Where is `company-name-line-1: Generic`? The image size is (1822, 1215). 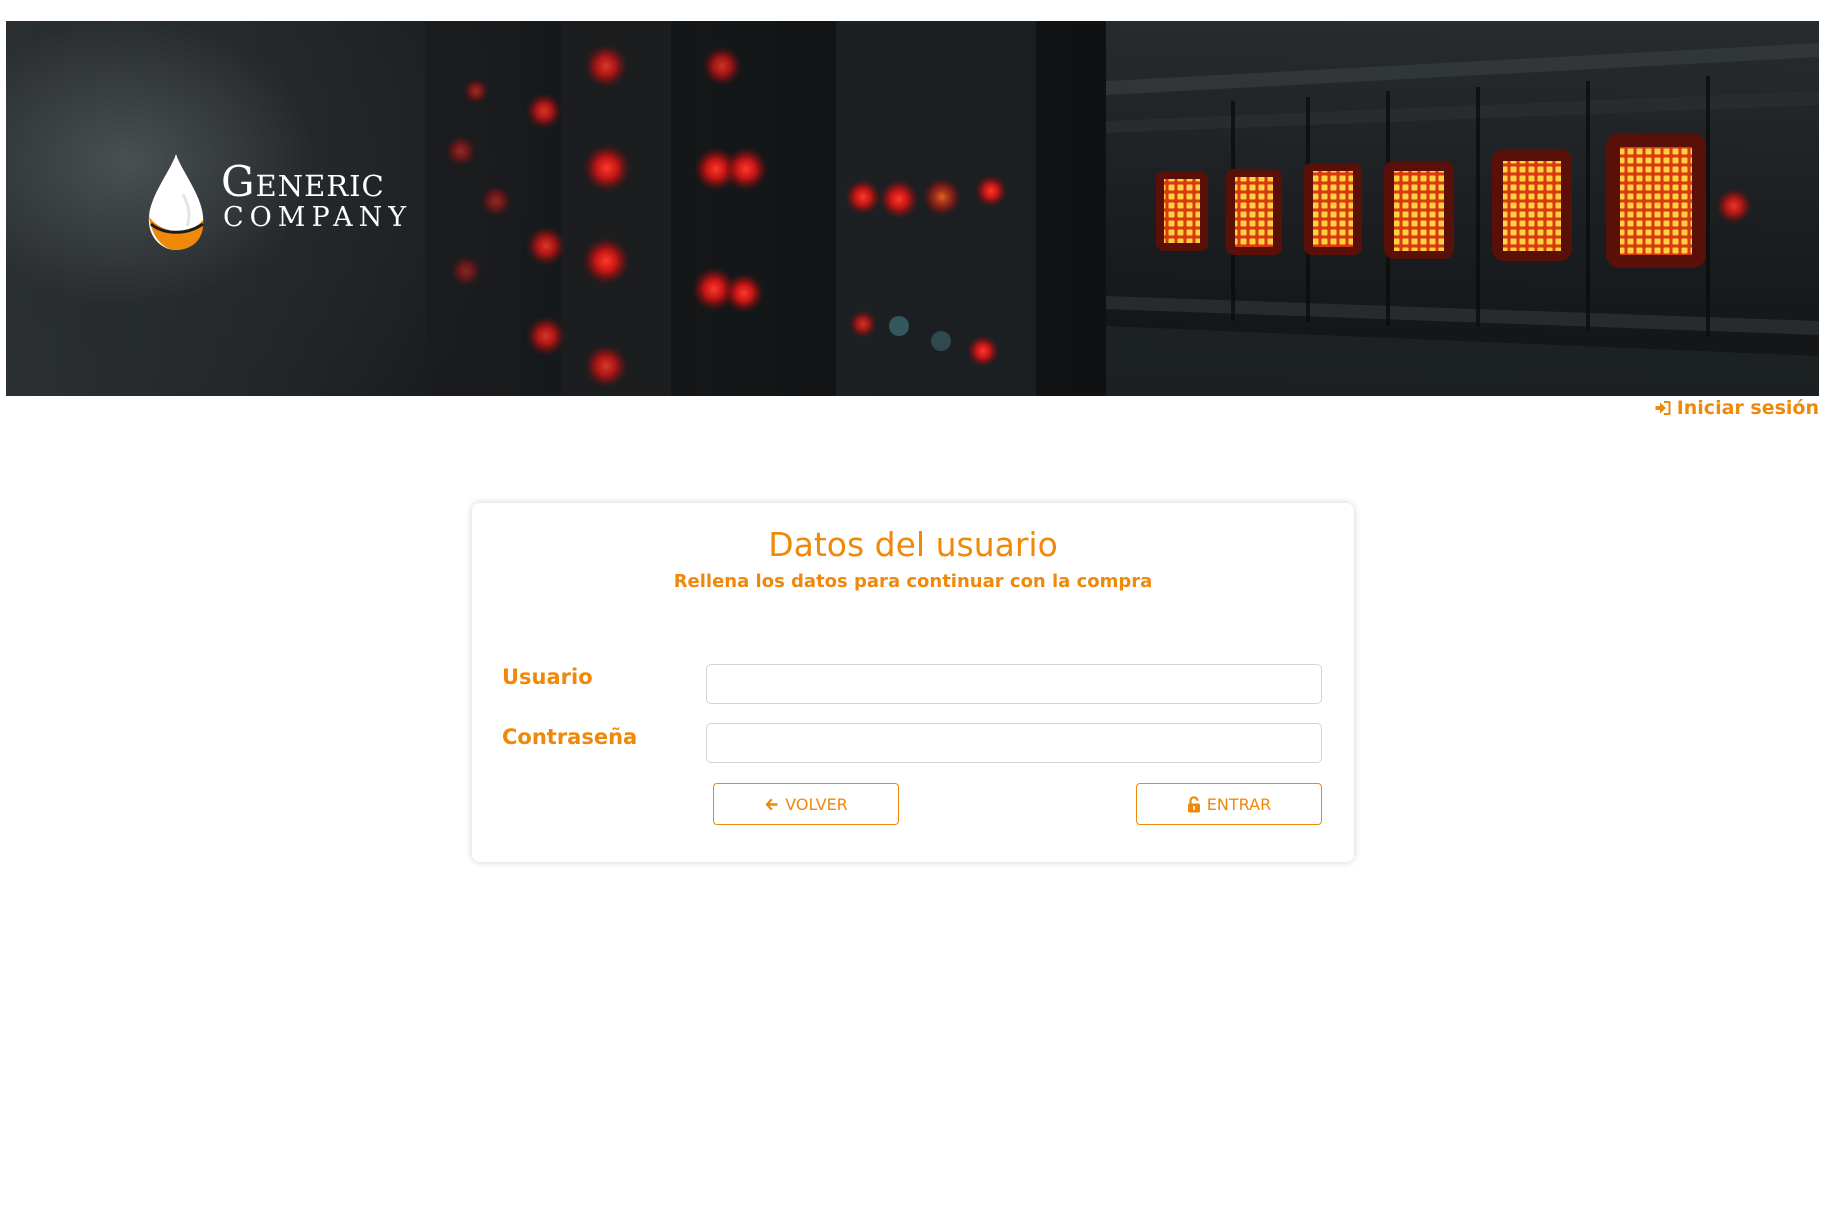
company-name-line-1: Generic is located at coordinates (303, 181).